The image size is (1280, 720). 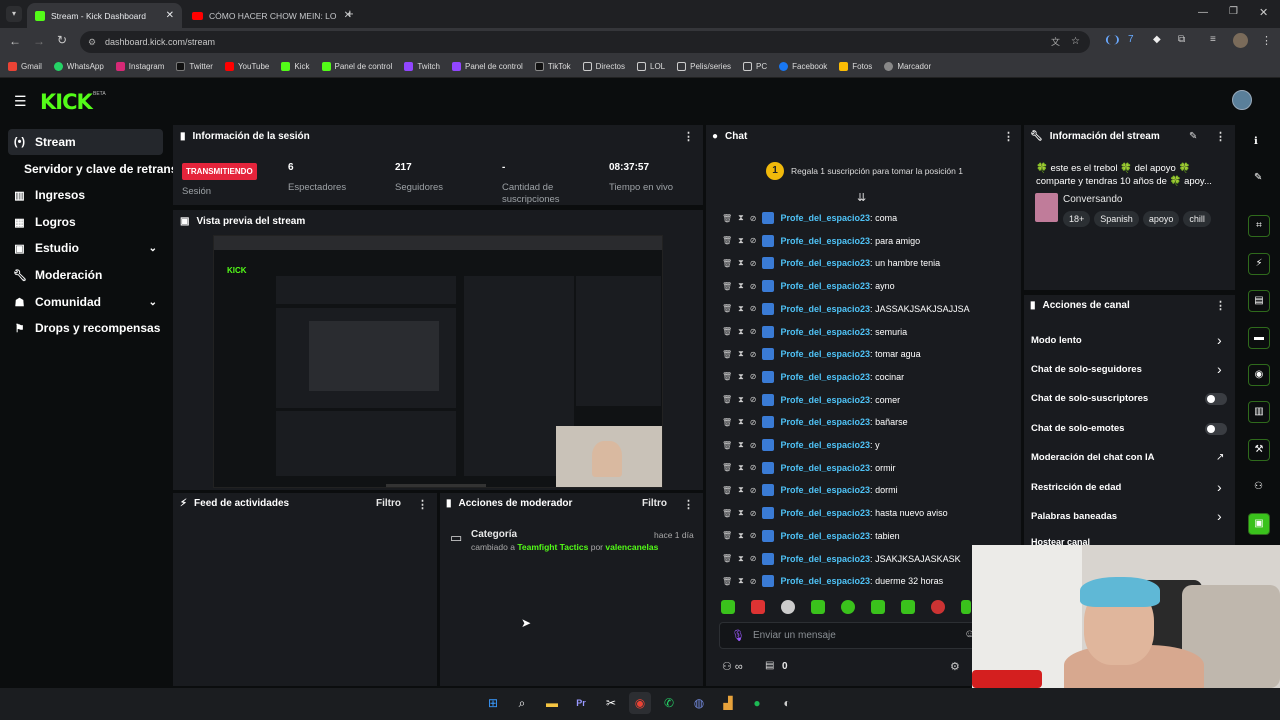 What do you see at coordinates (1266, 40) in the screenshot?
I see `menu-kebab-icon: ⋮` at bounding box center [1266, 40].